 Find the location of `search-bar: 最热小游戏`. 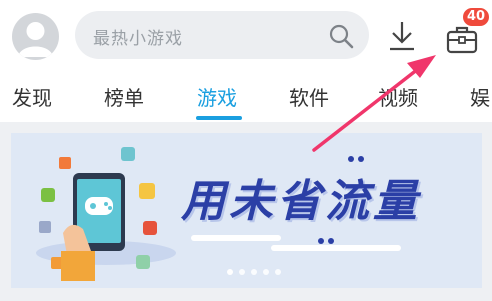

search-bar: 最热小游戏 is located at coordinates (222, 35).